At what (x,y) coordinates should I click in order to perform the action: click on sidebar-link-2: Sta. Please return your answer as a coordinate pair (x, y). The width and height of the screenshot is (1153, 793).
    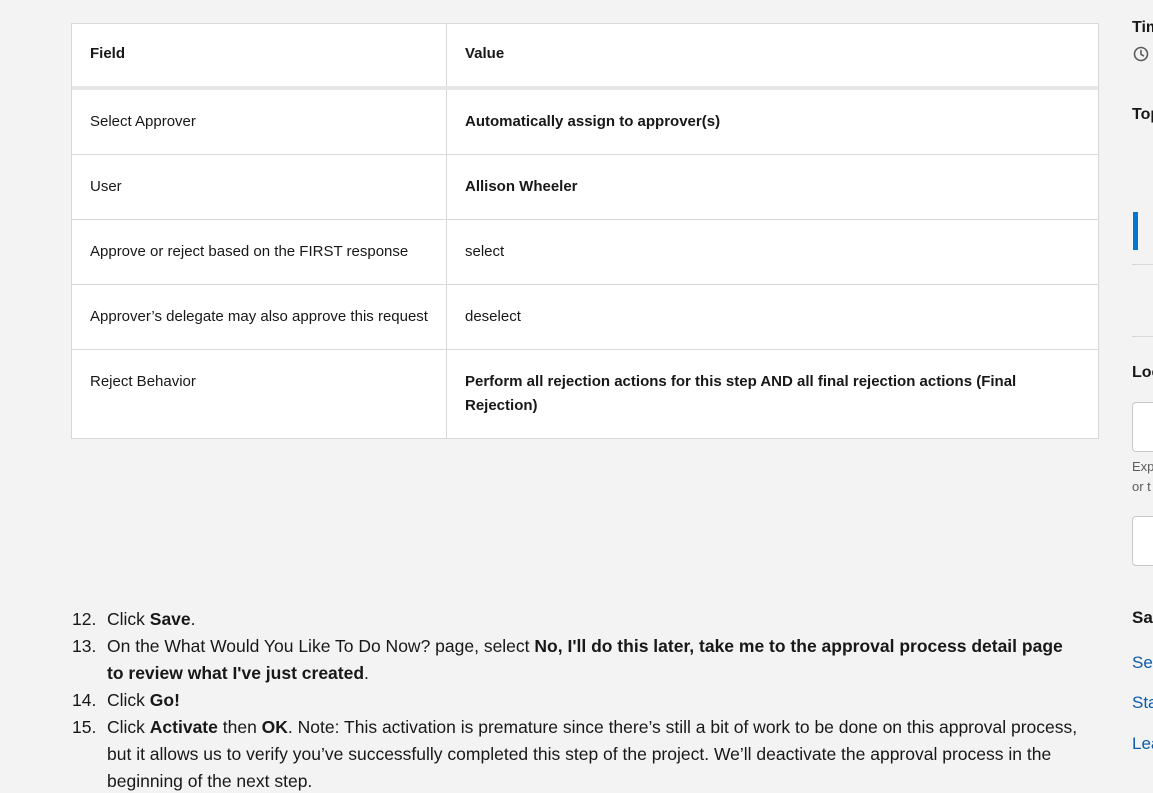
    Looking at the image, I should click on (1142, 703).